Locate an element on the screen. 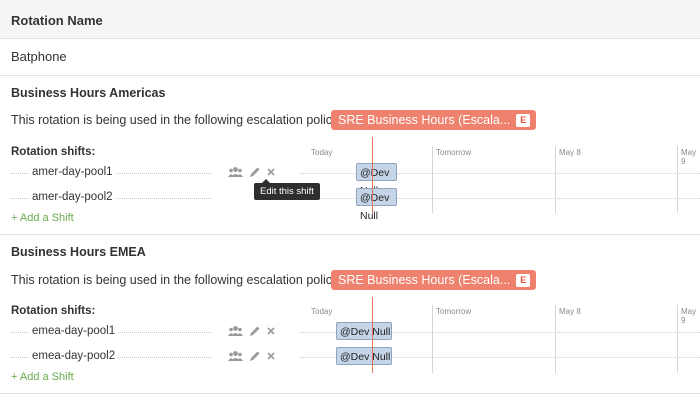 The width and height of the screenshot is (700, 396). shift-name: amer-day-pool1 is located at coordinates (72, 172).